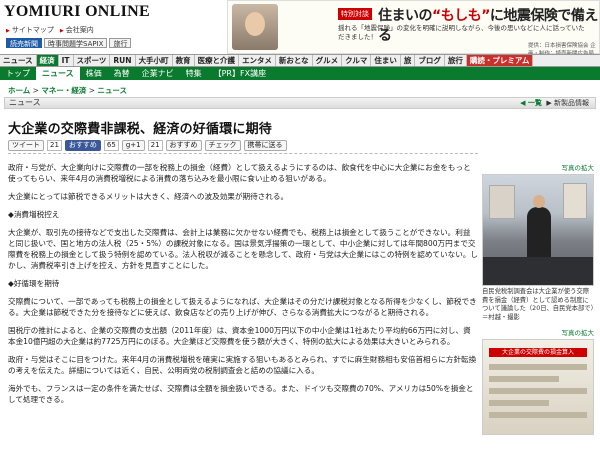 The image size is (600, 466). I want to click on social-buttons: ツイート 21 おすすめ 65 g+1 21 おすすめ チェック 携帯に送る, so click(147, 145).